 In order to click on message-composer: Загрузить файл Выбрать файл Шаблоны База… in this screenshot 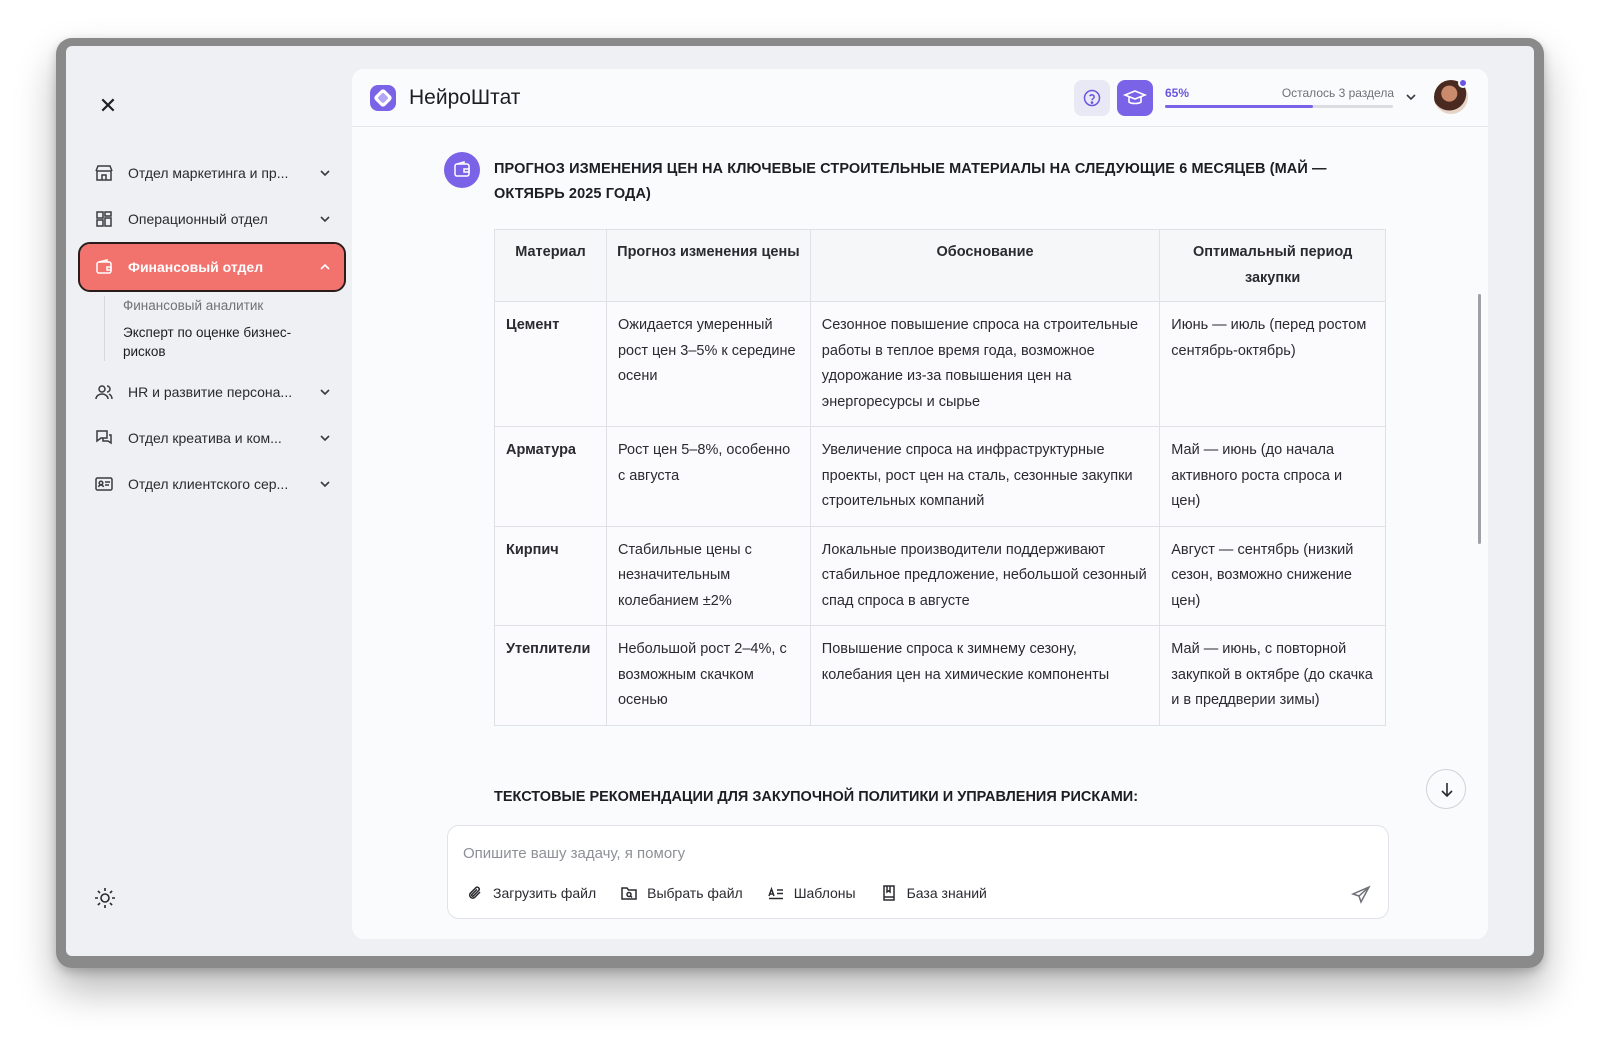, I will do `click(918, 872)`.